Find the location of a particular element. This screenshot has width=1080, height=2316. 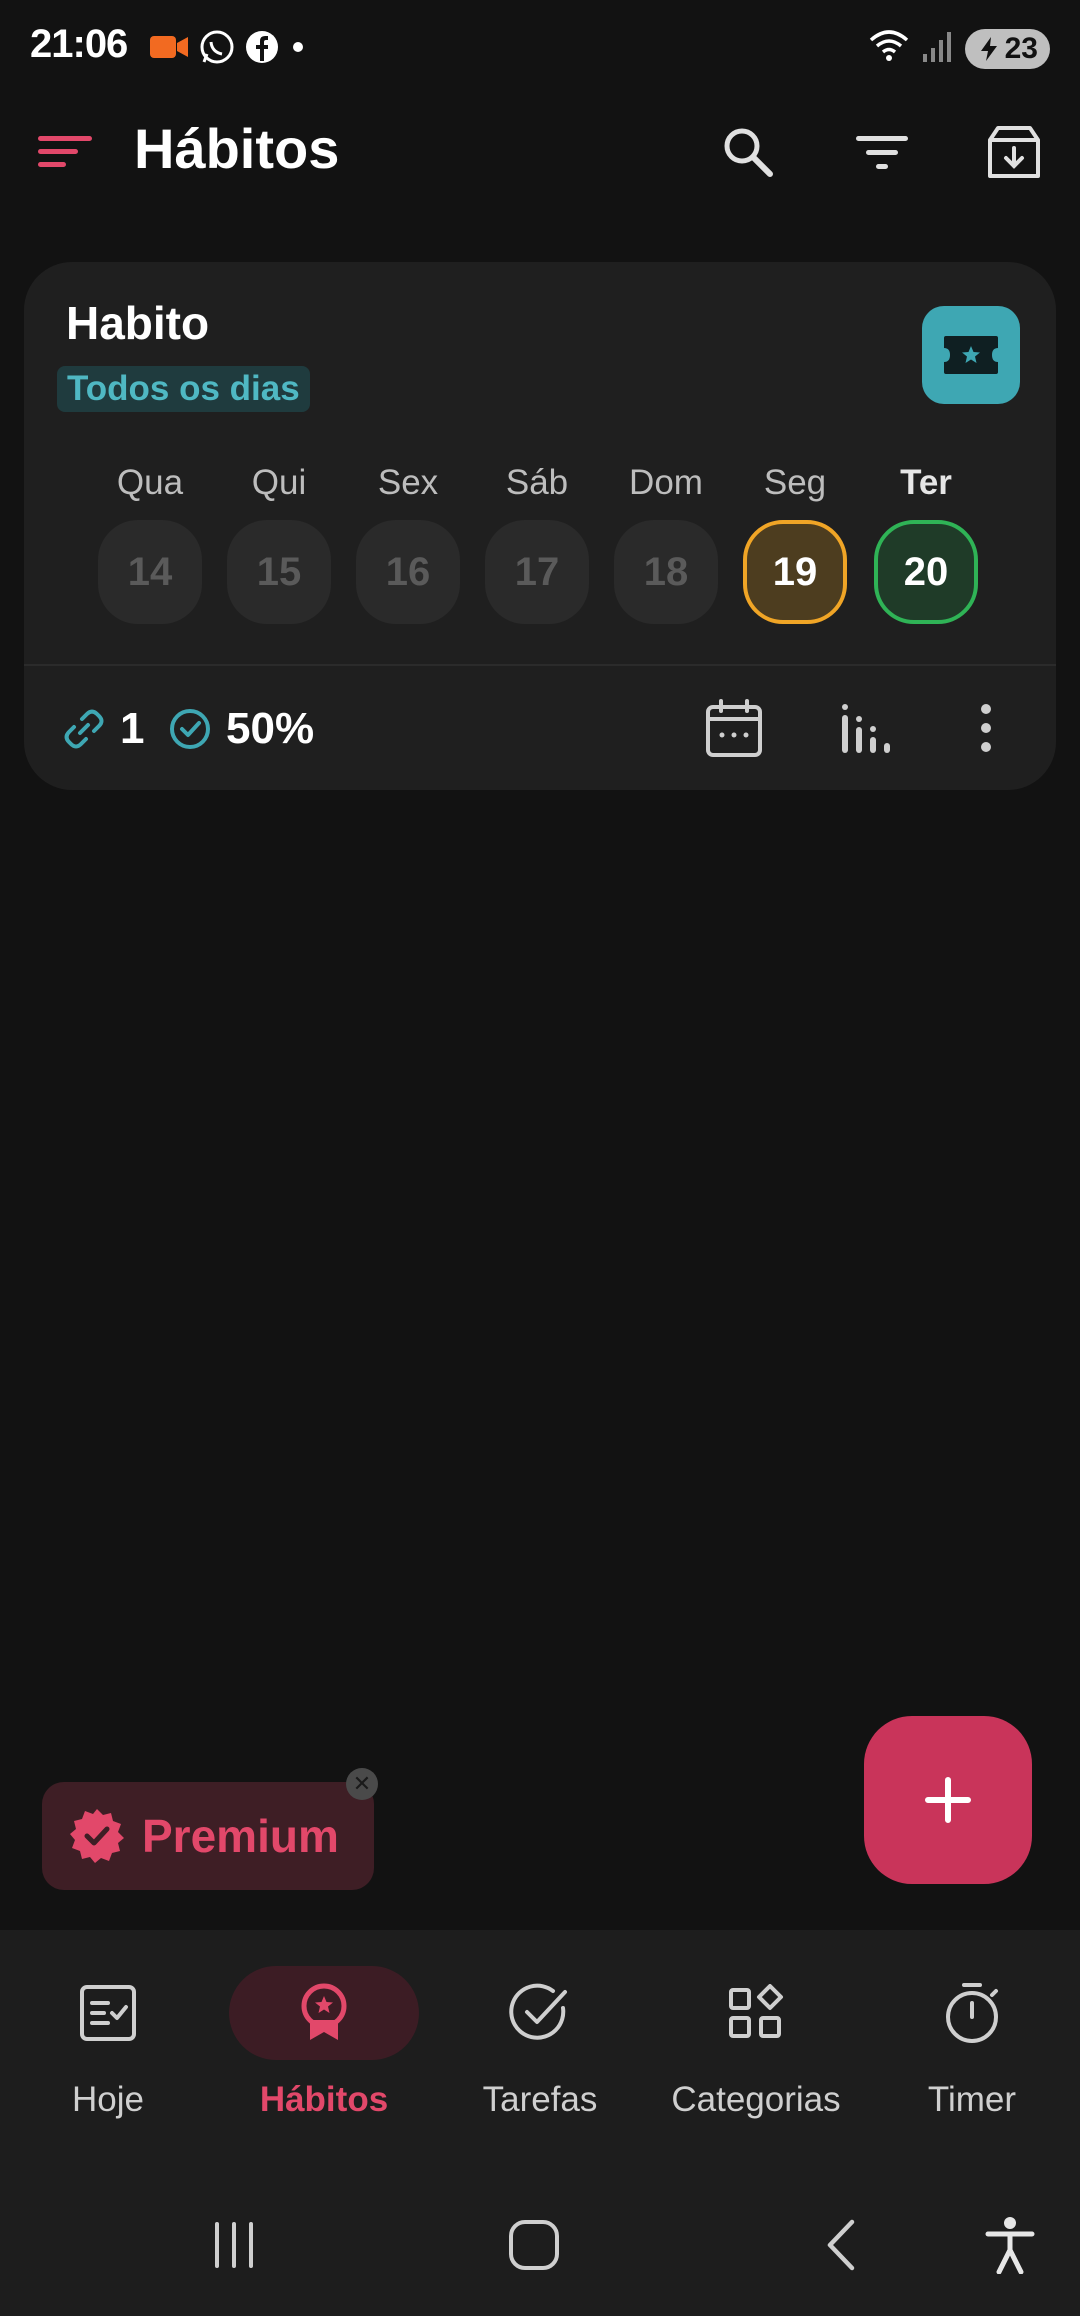

link-icon is located at coordinates (84, 729).